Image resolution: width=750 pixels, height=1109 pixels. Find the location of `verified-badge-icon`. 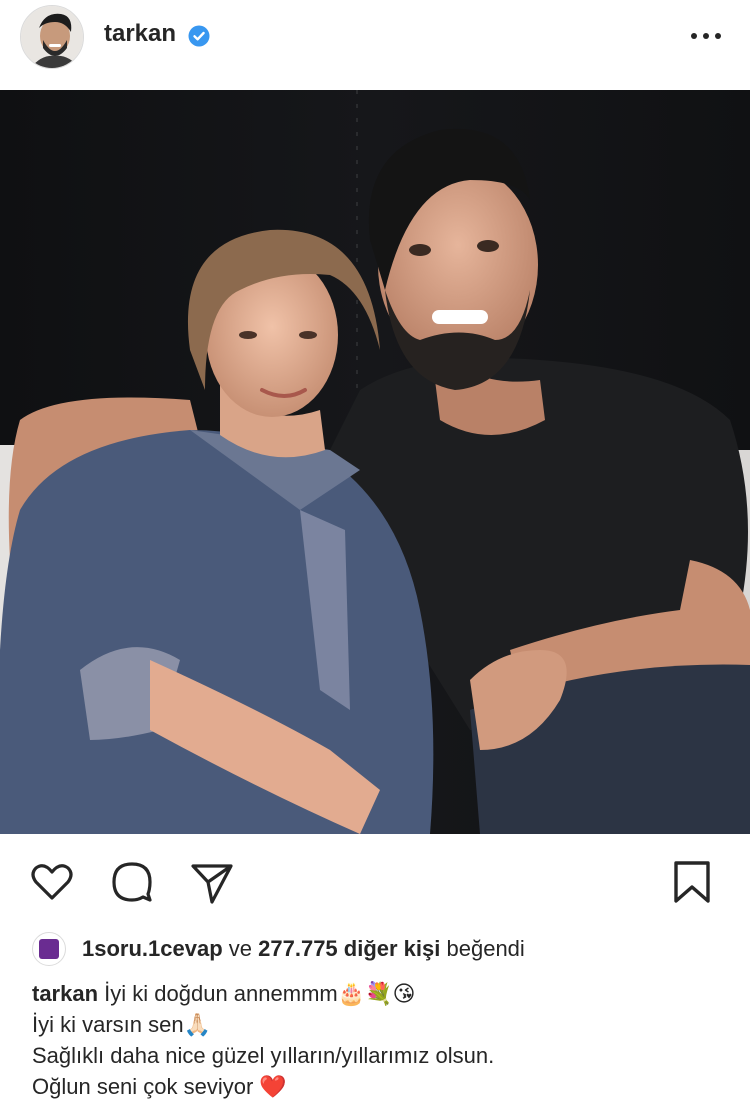

verified-badge-icon is located at coordinates (199, 36).